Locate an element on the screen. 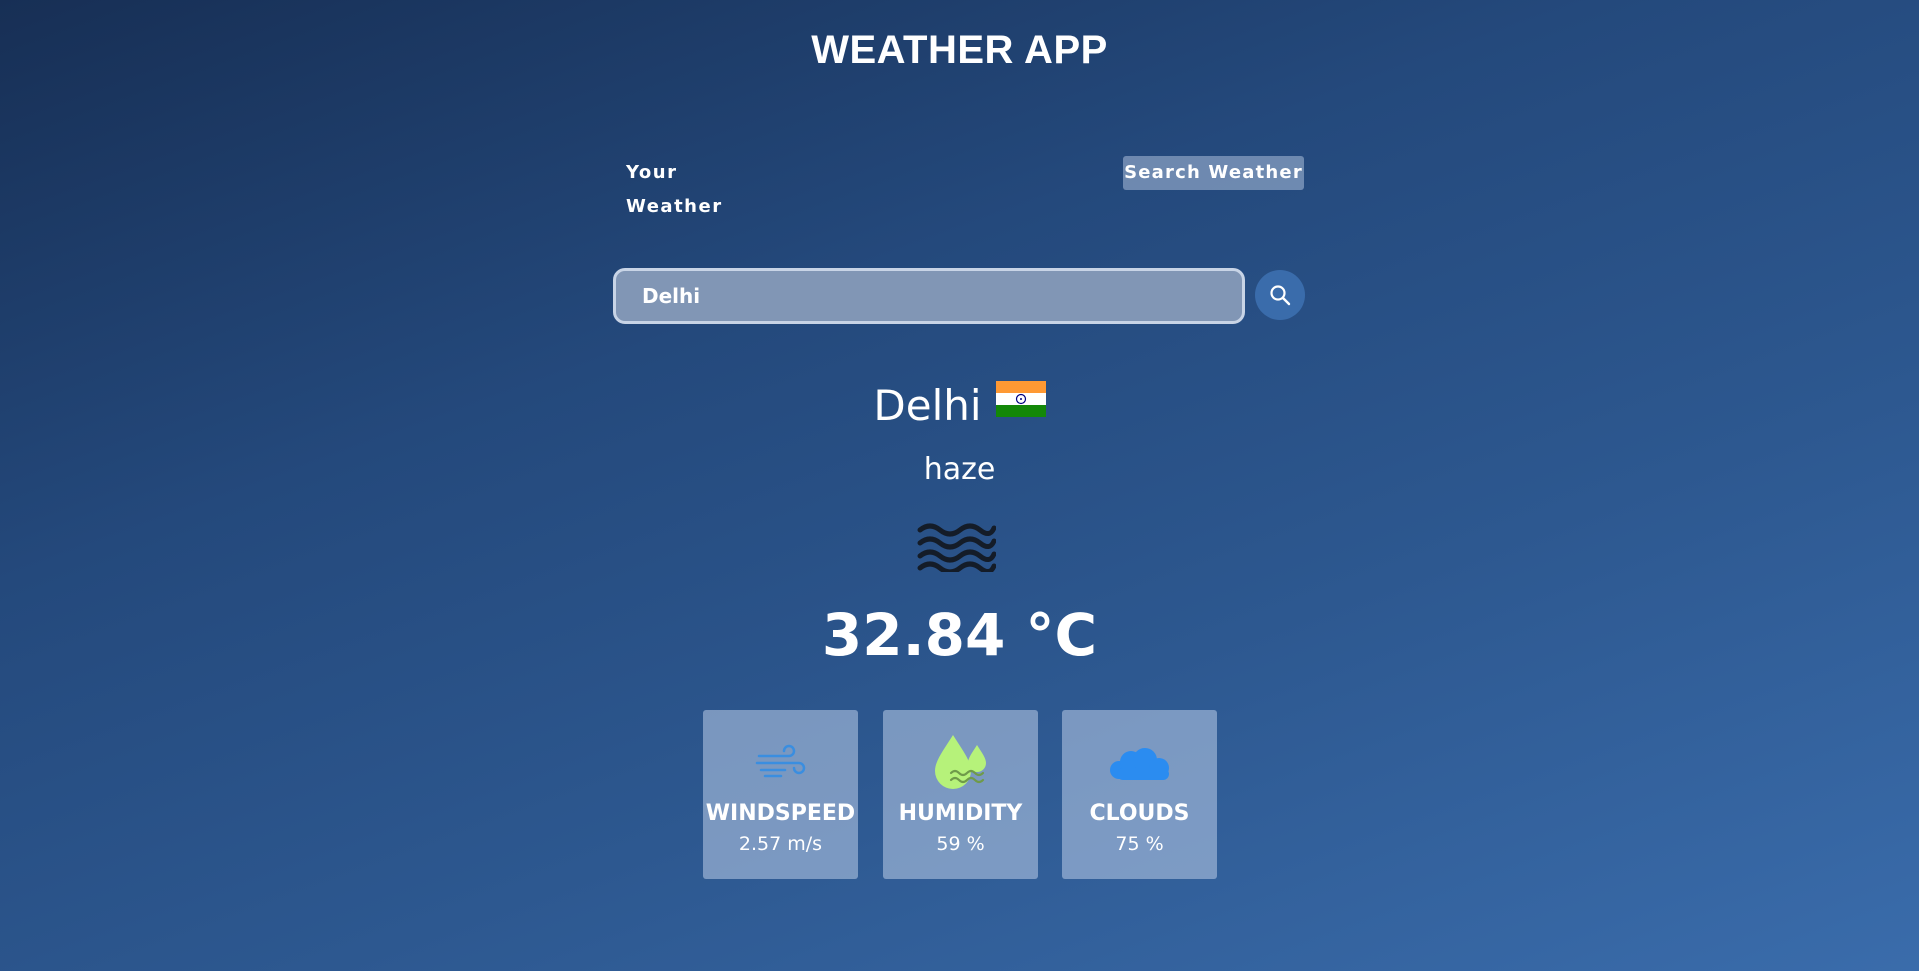 The width and height of the screenshot is (1919, 971). windspeed-card: WINDSPEED 2.57 m/s is located at coordinates (780, 794).